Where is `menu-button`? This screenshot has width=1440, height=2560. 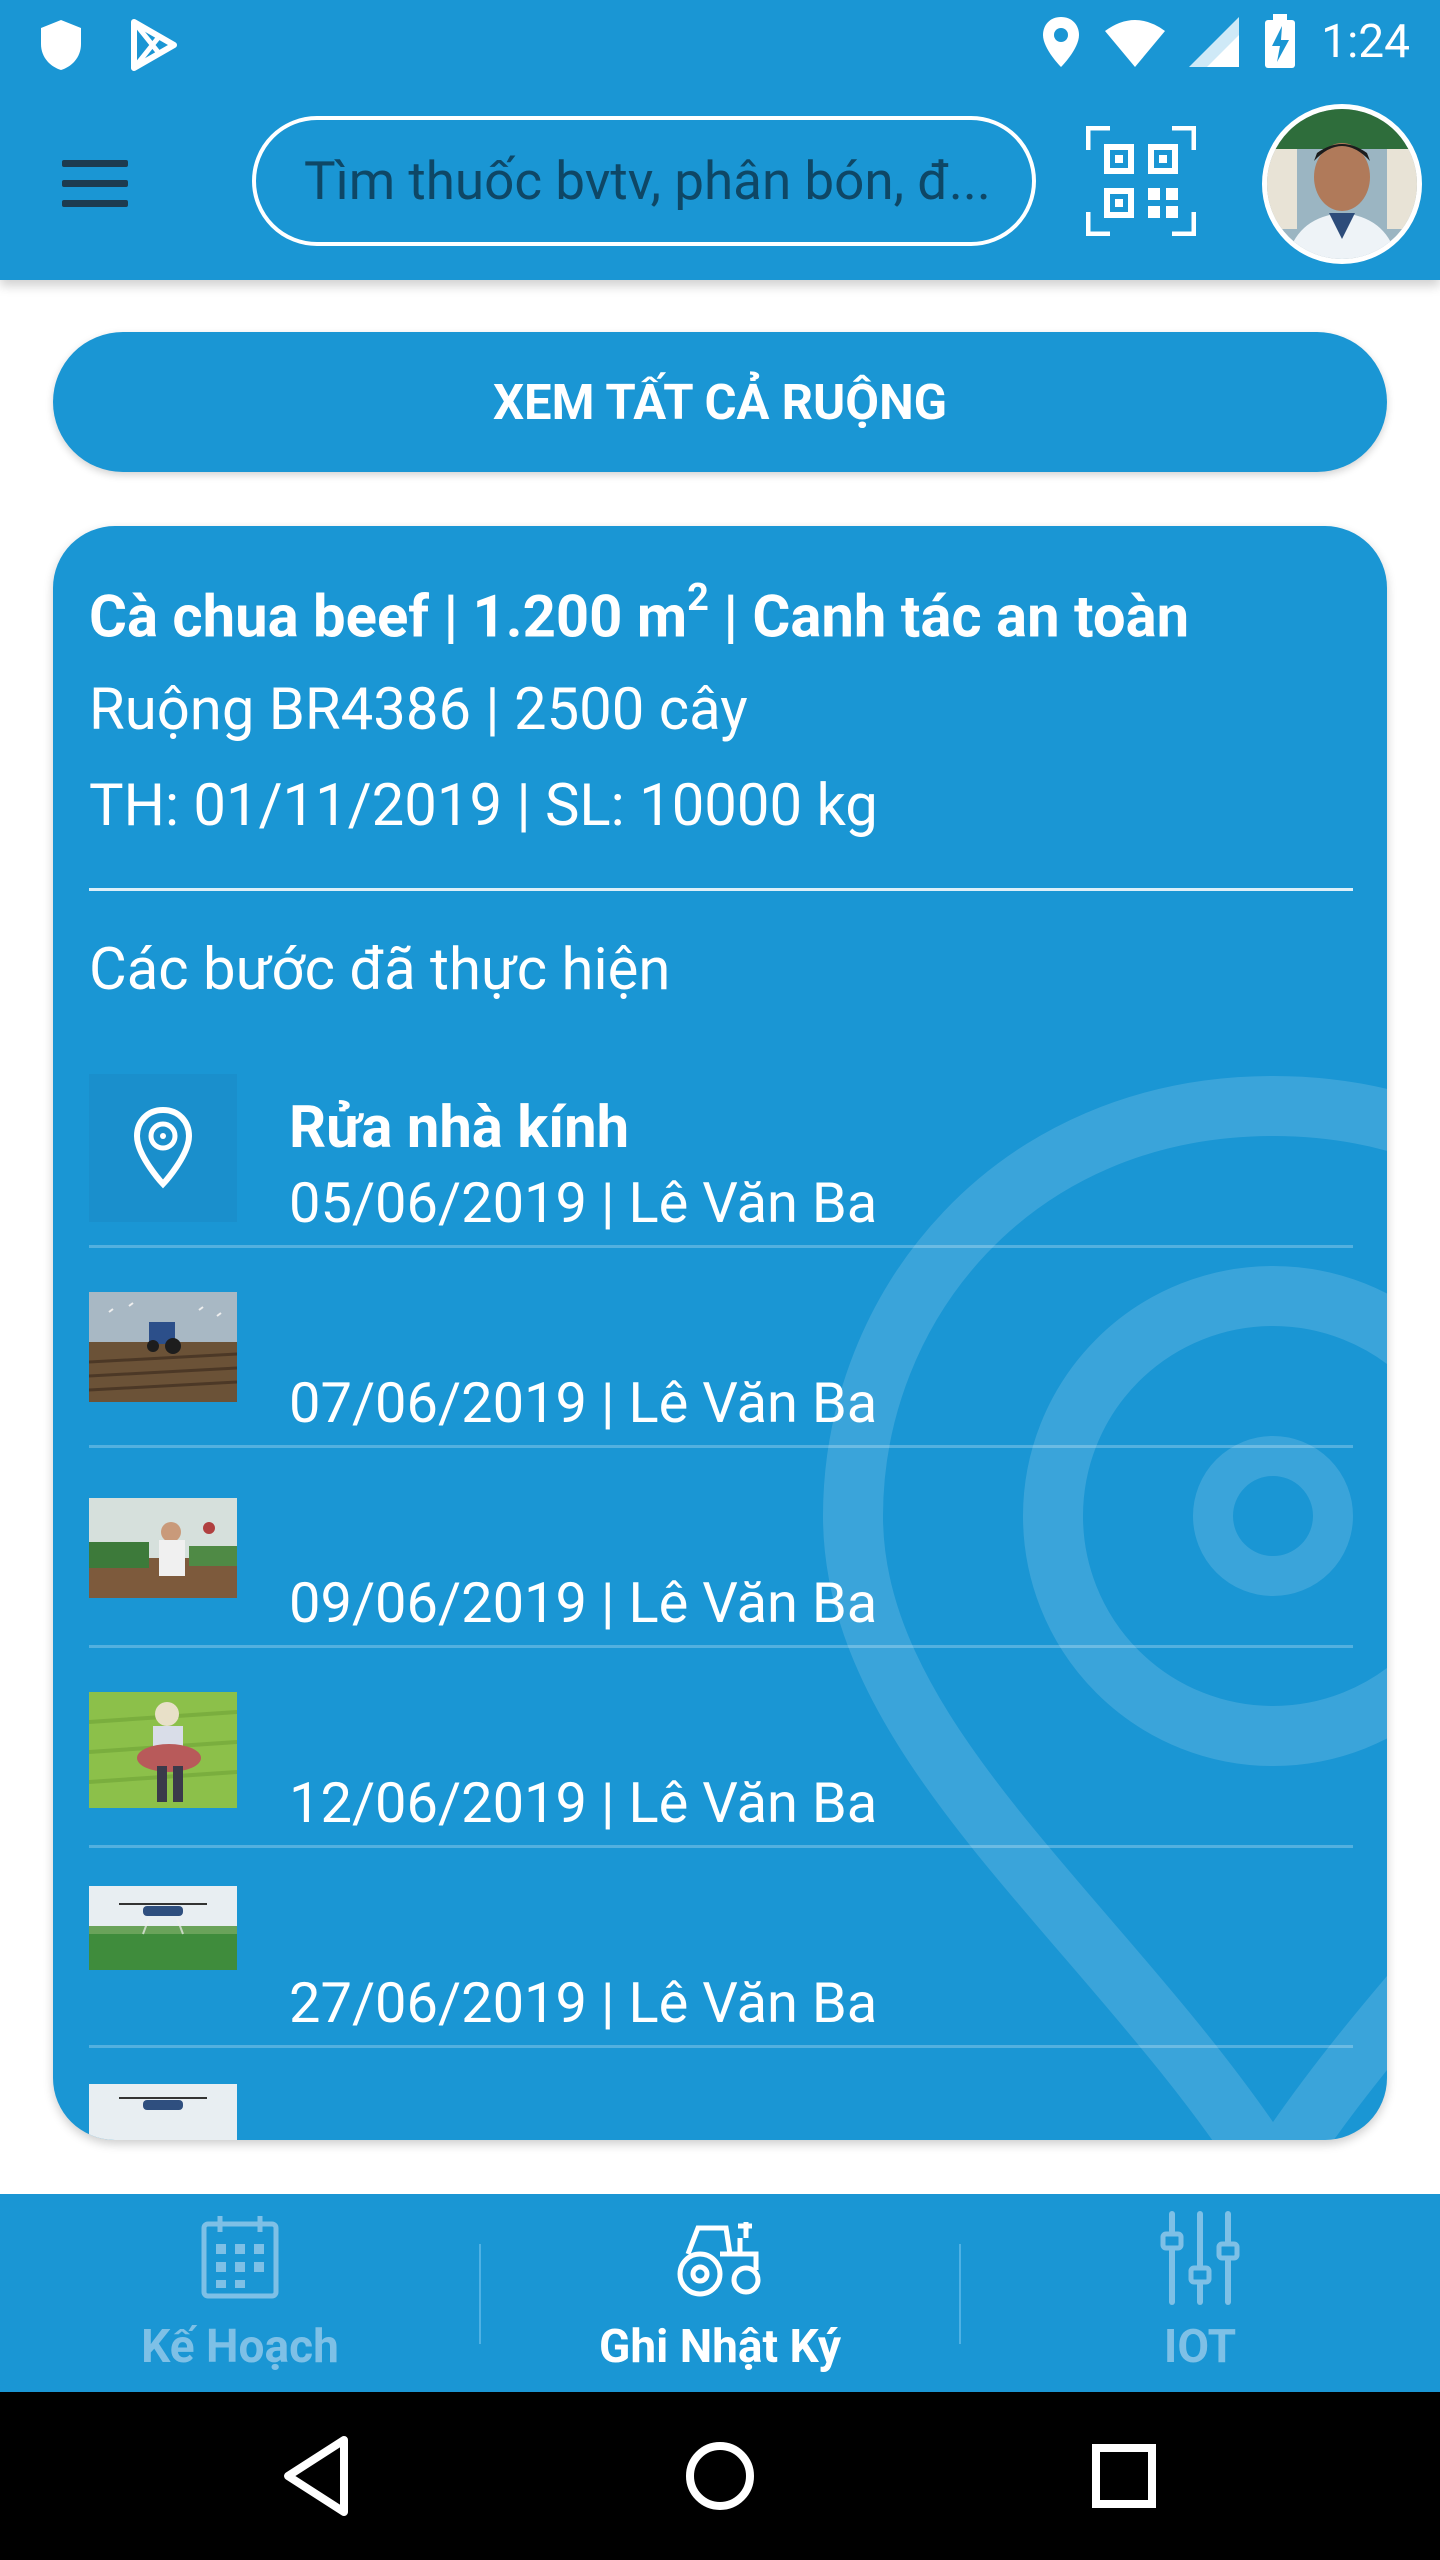 menu-button is located at coordinates (96, 180).